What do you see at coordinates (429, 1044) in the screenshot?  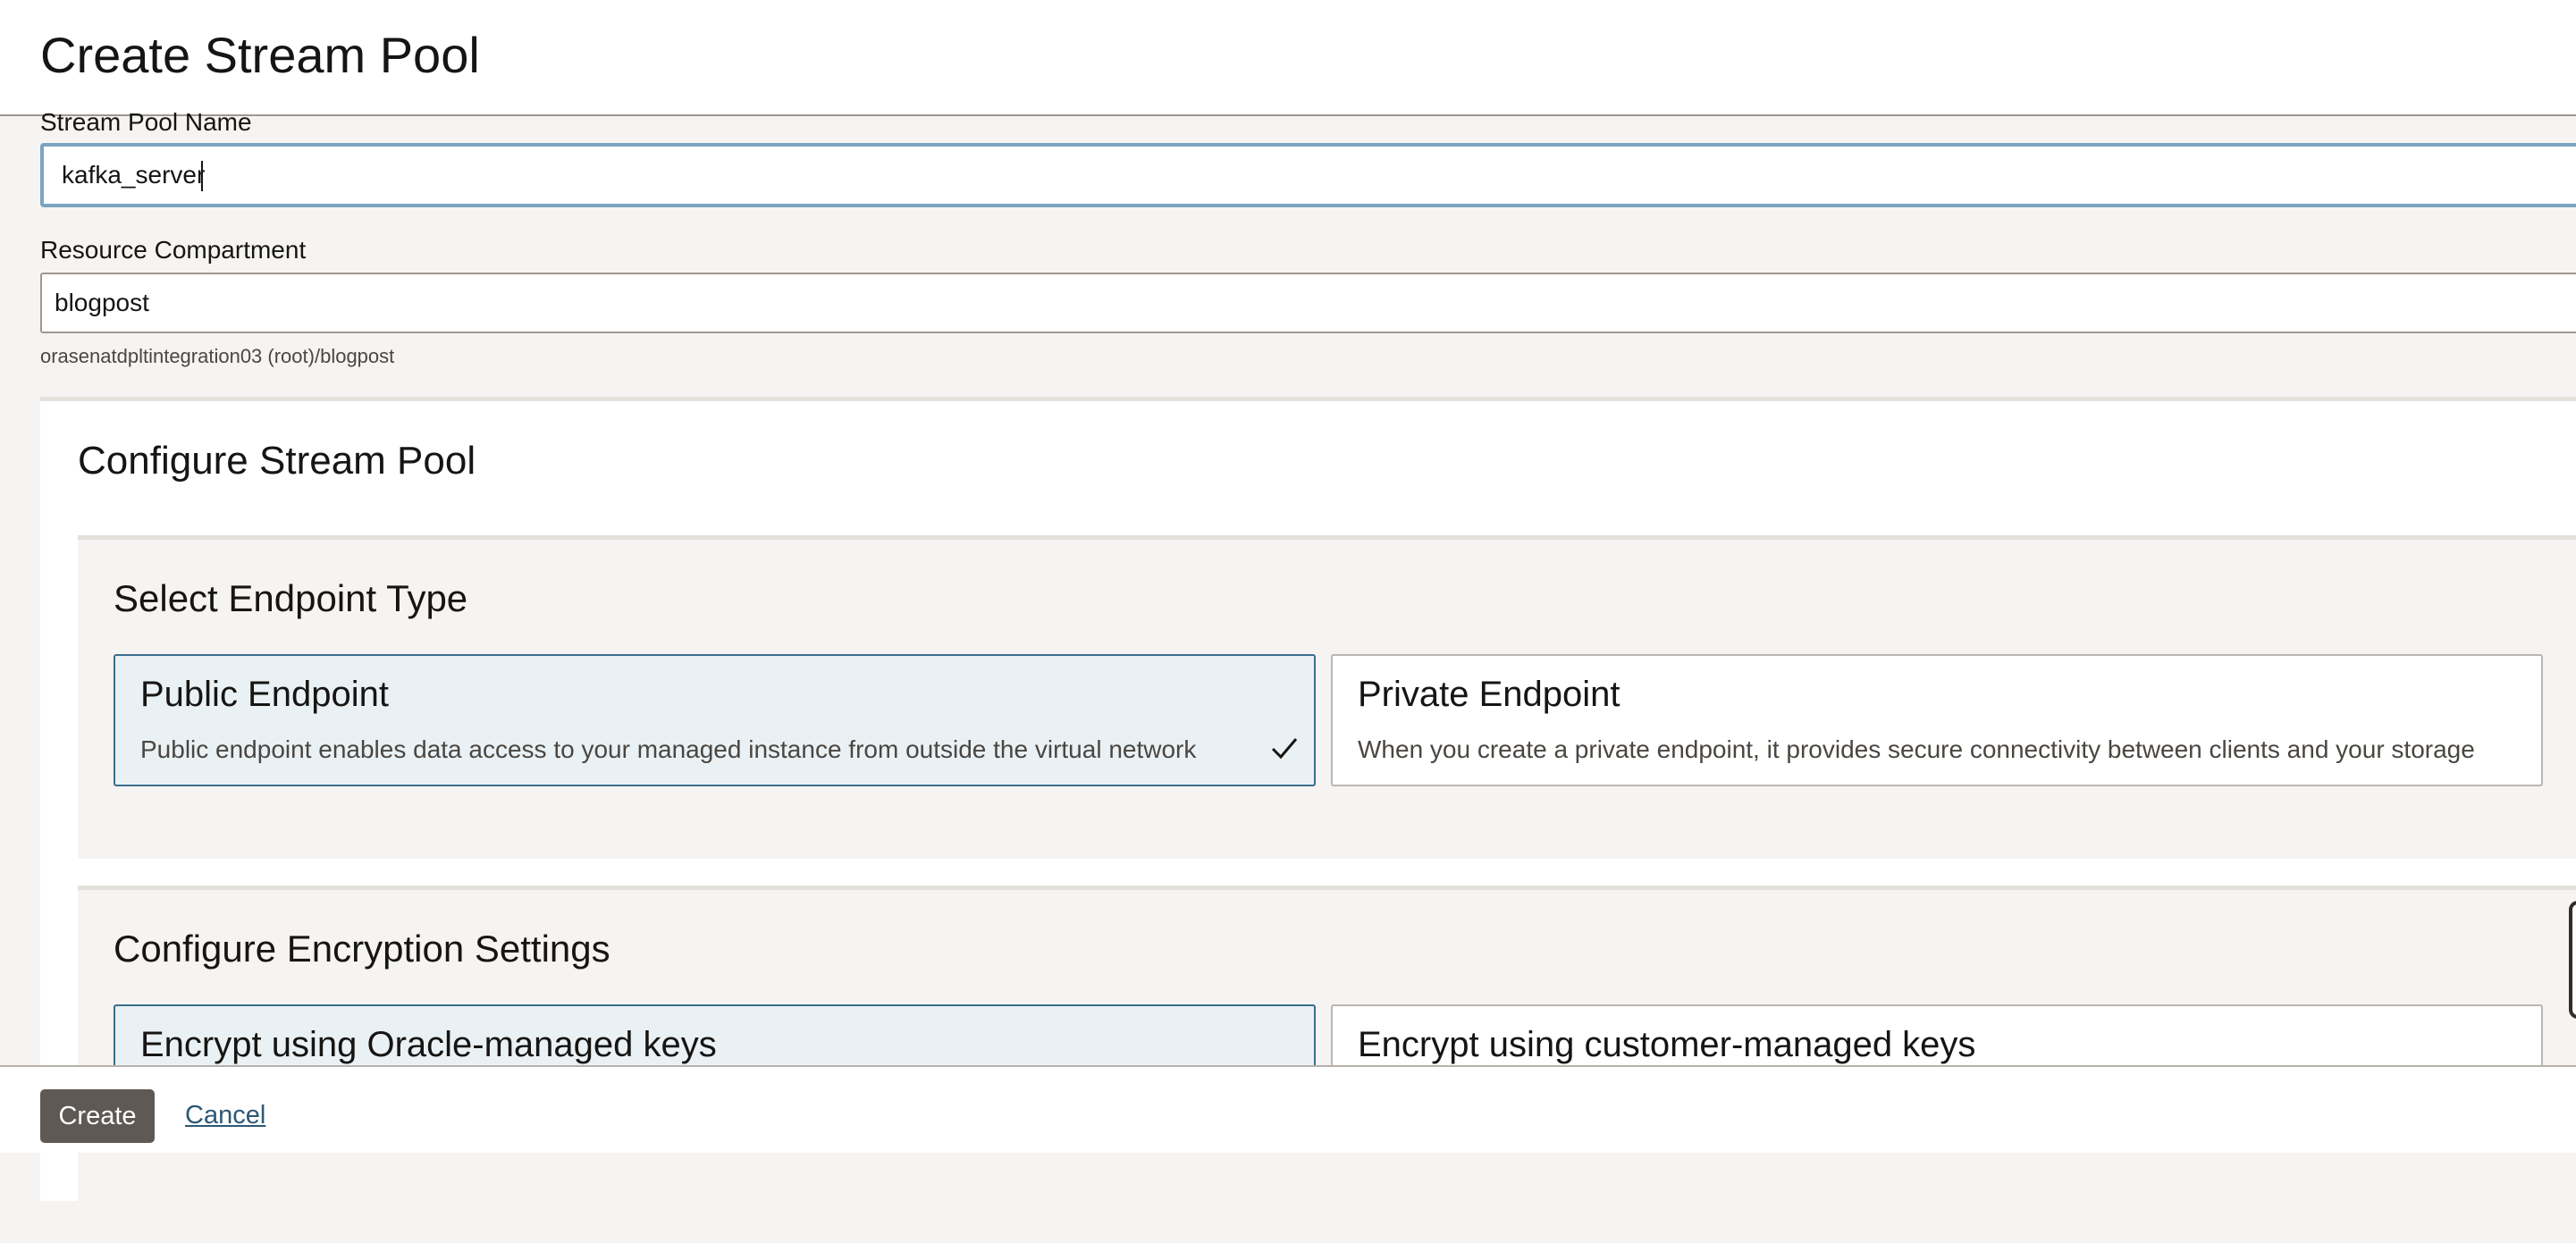 I see `oracle-managed-keys-title: Encrypt using Oracle-managed keys` at bounding box center [429, 1044].